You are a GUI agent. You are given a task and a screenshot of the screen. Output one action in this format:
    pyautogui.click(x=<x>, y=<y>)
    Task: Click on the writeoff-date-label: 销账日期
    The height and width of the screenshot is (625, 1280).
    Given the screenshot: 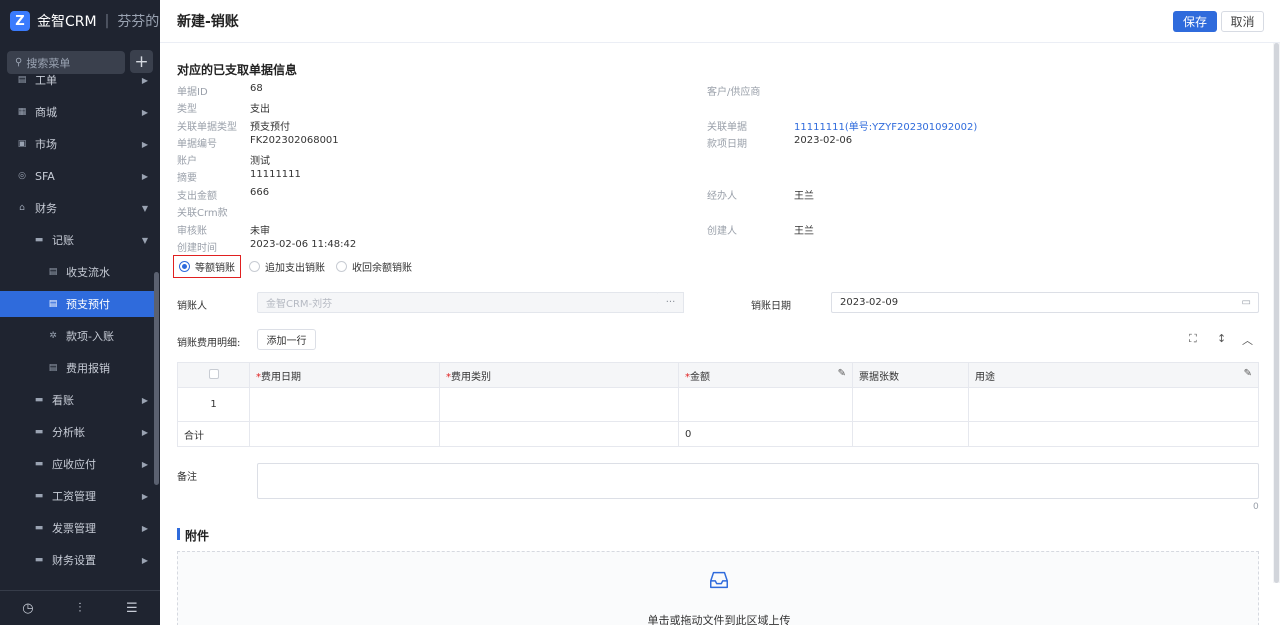 What is the action you would take?
    pyautogui.click(x=771, y=306)
    